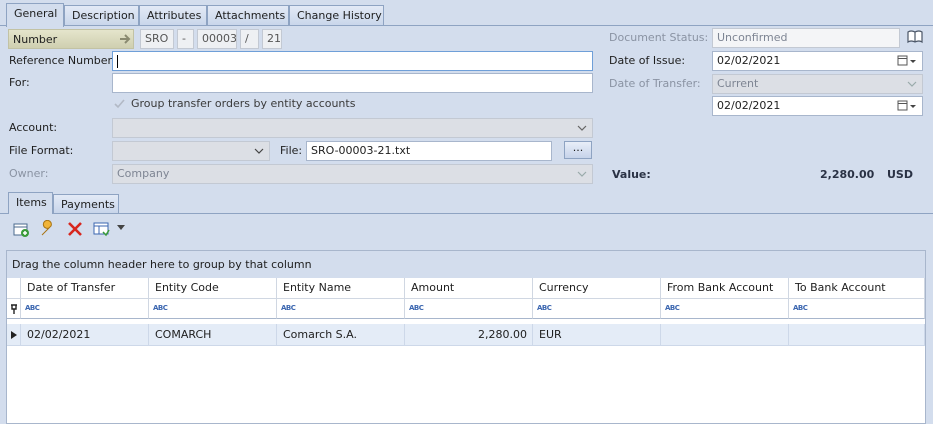  Describe the element at coordinates (341, 309) in the screenshot. I see `filter-cell-entity-name: ABC` at that location.